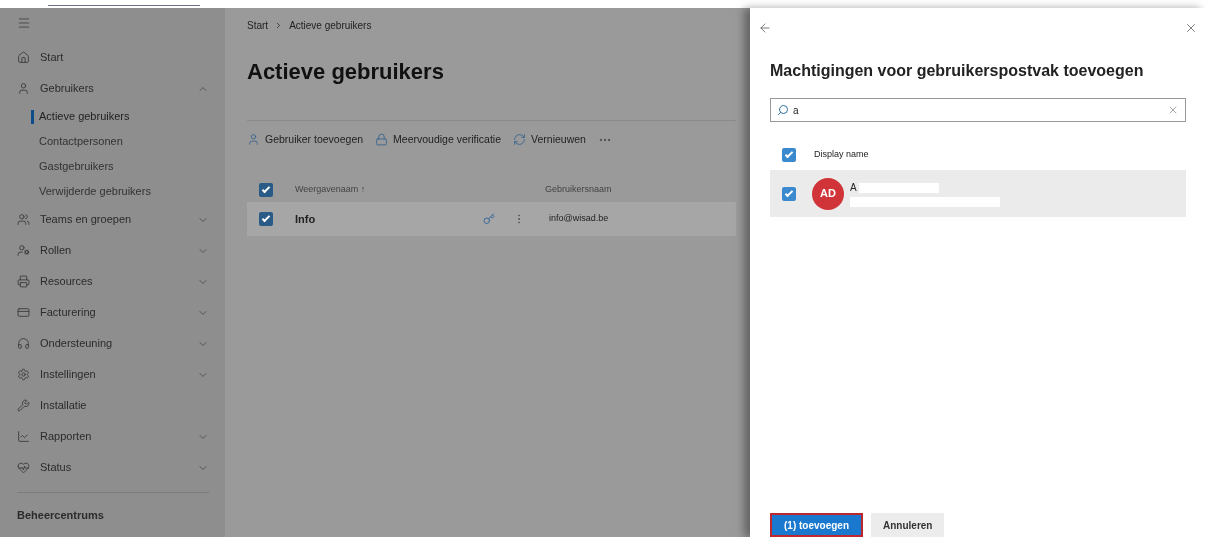 Image resolution: width=1206 pixels, height=537 pixels. Describe the element at coordinates (346, 72) in the screenshot. I see `page-title: Actieve gebruikers` at that location.